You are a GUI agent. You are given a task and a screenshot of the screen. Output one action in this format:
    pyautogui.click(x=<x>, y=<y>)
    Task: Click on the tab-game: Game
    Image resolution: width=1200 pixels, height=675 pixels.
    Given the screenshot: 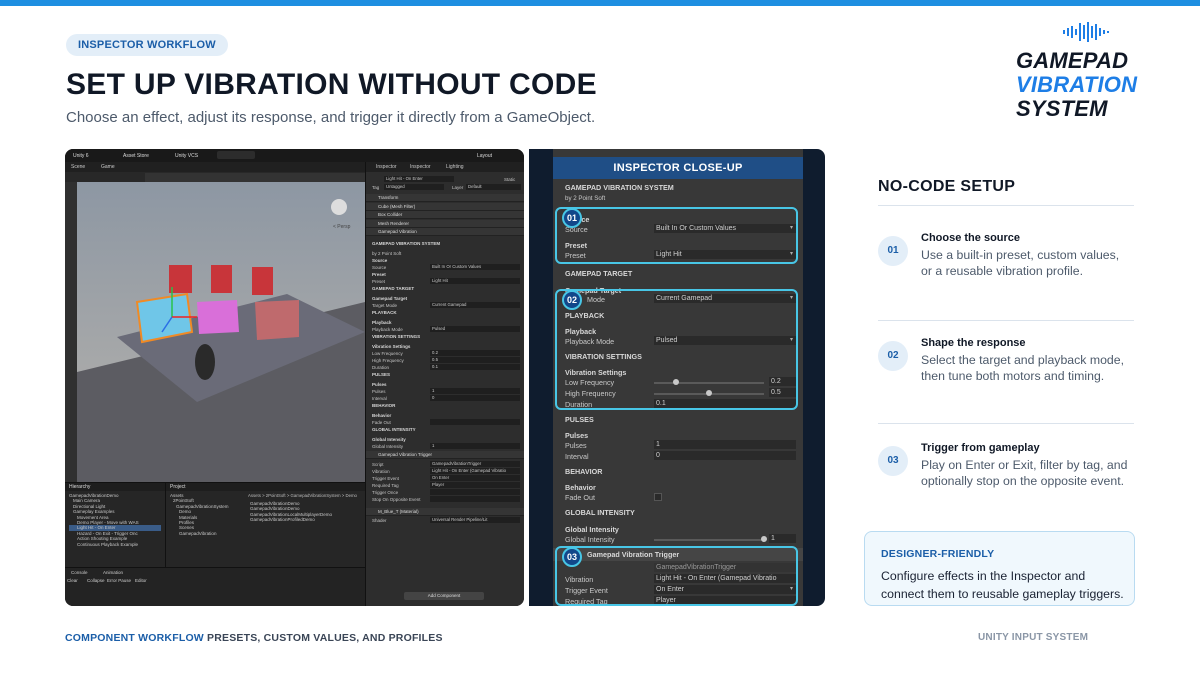 What is the action you would take?
    pyautogui.click(x=108, y=167)
    